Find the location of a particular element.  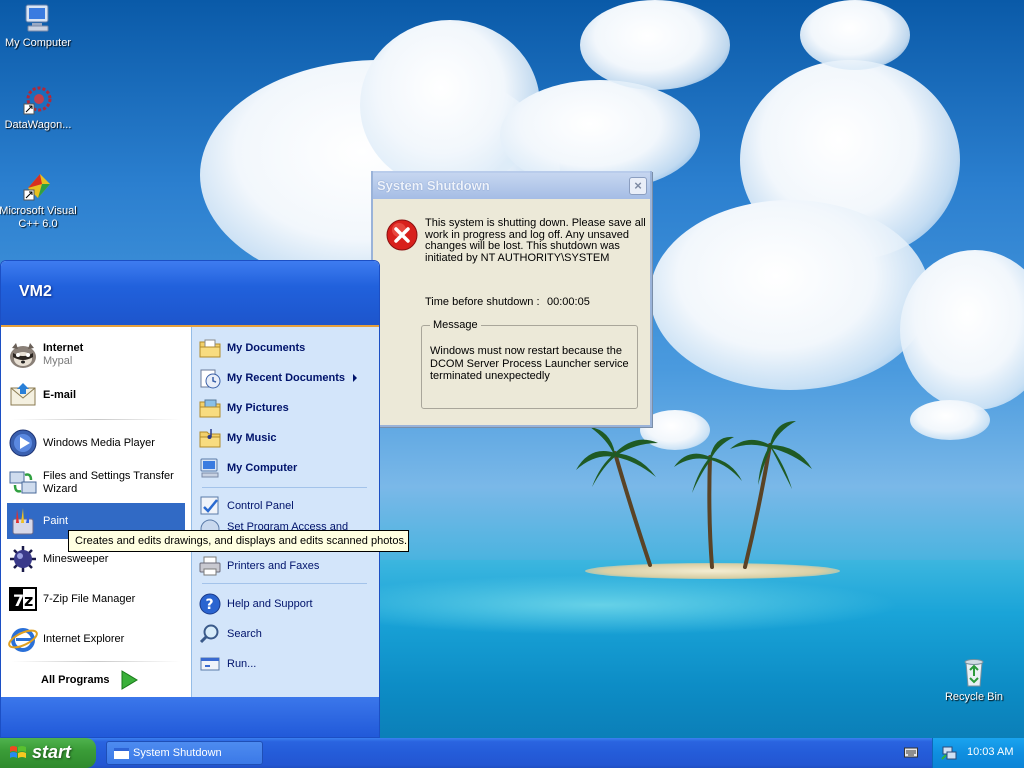

recent-item-label: Minesweeper is located at coordinates (76, 558).